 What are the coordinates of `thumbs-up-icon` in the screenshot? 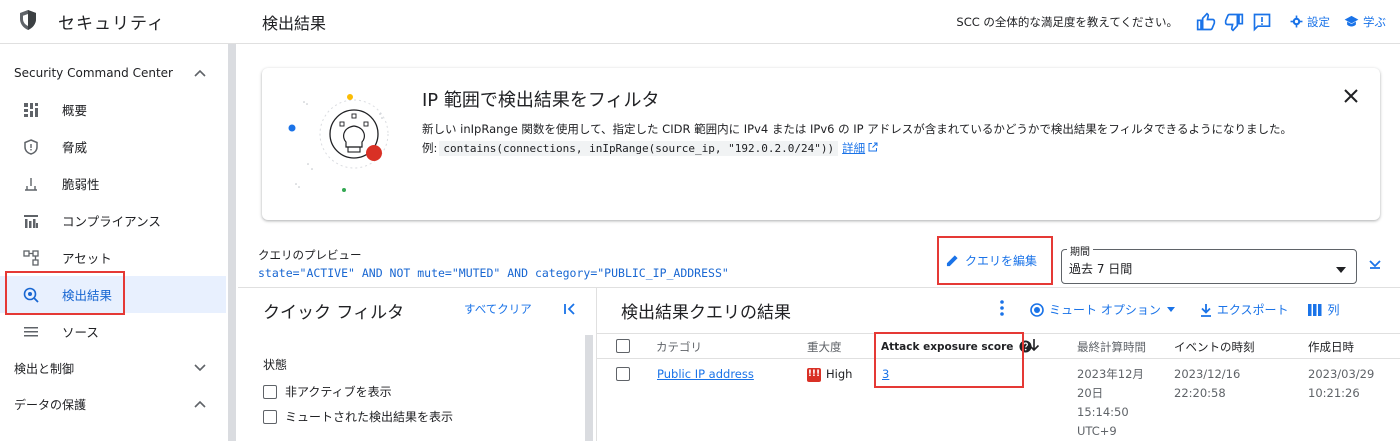 It's located at (1206, 22).